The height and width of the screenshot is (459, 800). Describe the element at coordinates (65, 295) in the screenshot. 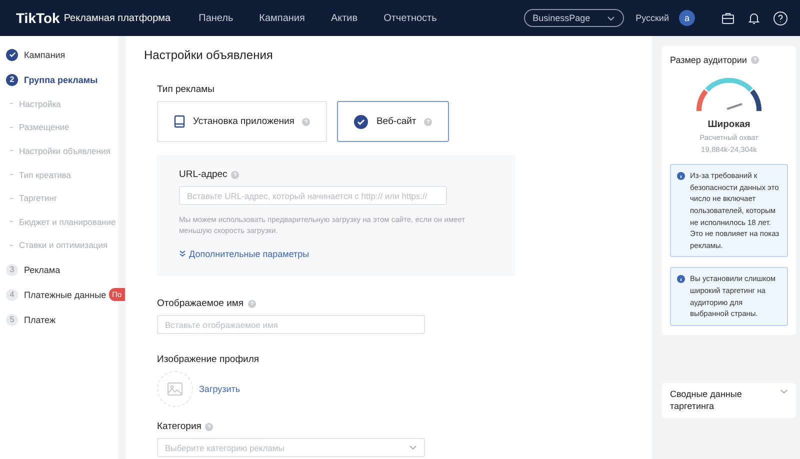

I see `step-label: Платежные данные` at that location.